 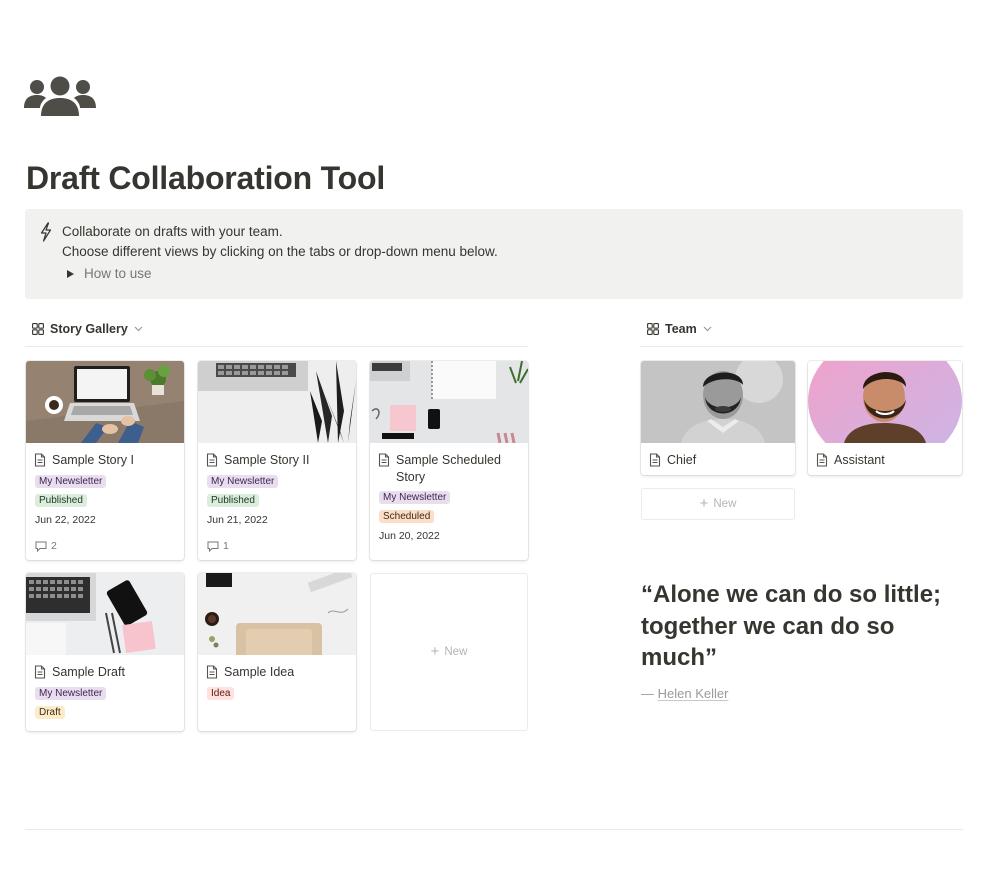 What do you see at coordinates (226, 546) in the screenshot?
I see `comment-count: 1` at bounding box center [226, 546].